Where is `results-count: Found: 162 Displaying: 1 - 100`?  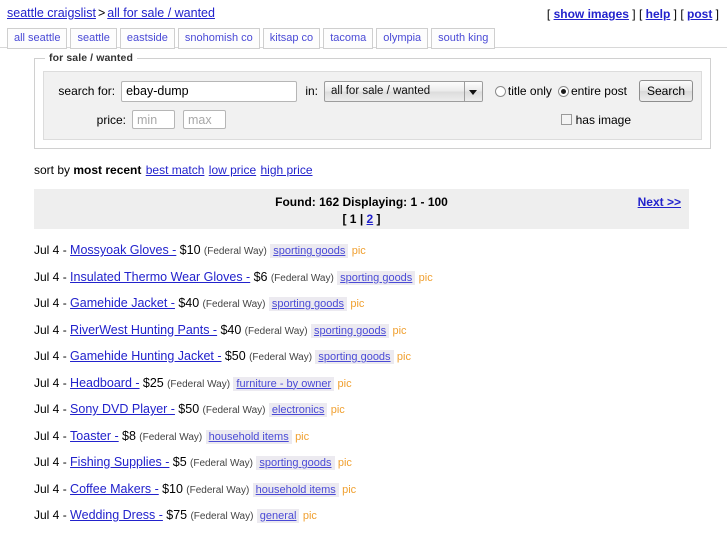
results-count: Found: 162 Displaying: 1 - 100 is located at coordinates (361, 202).